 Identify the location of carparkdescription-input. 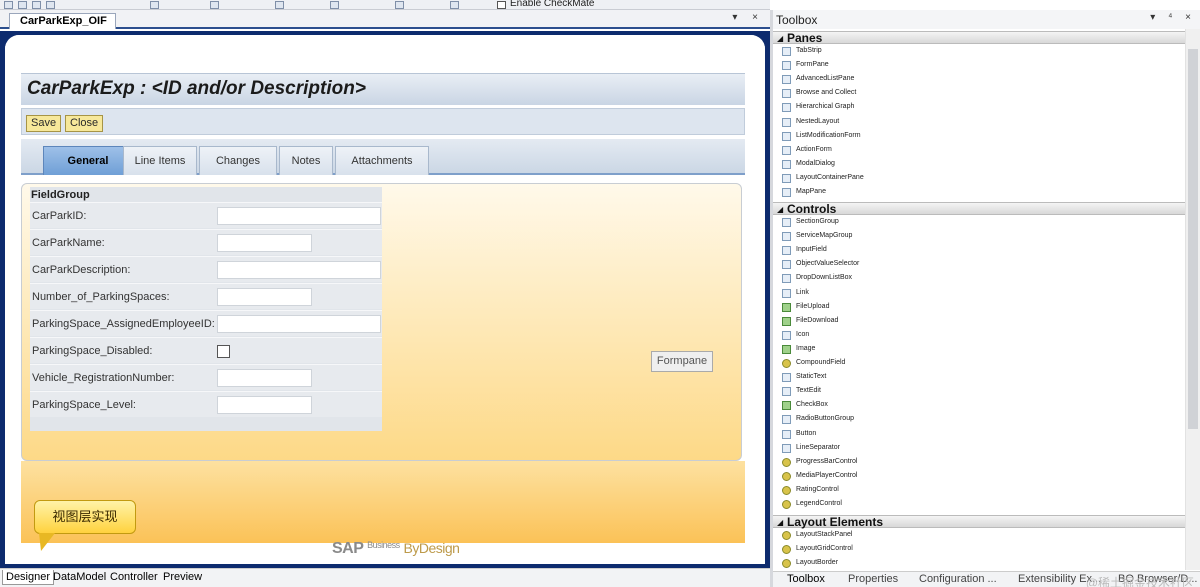
(299, 270).